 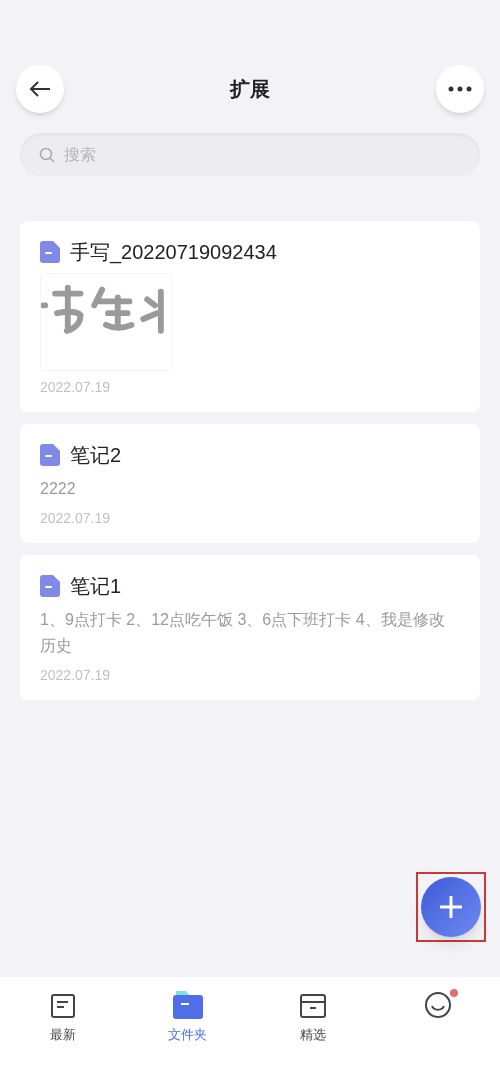 I want to click on note-card: 笔记2 2222 2022.07.19, so click(x=250, y=483).